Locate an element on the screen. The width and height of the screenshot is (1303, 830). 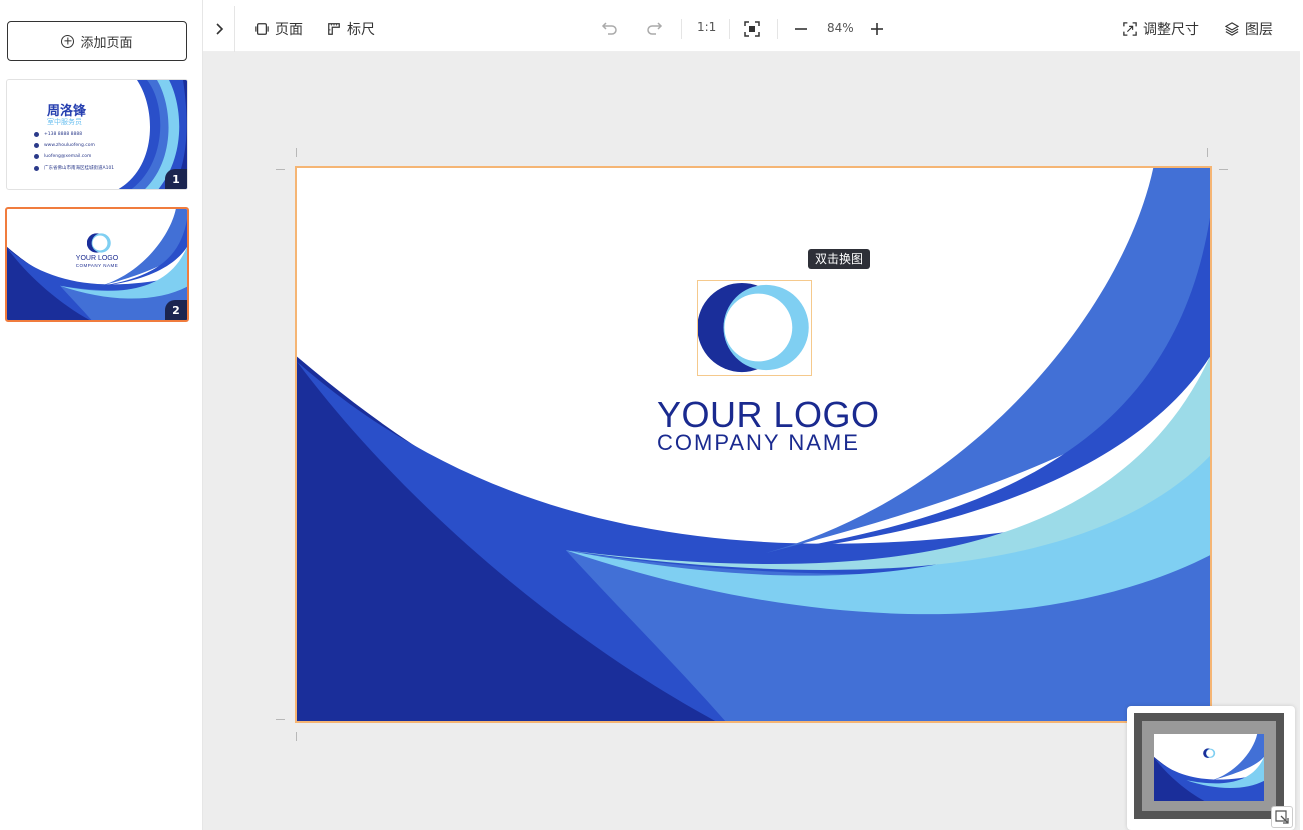
thumb-address-row: 广东省佛山市南海区桂城街道A101 is located at coordinates (74, 168).